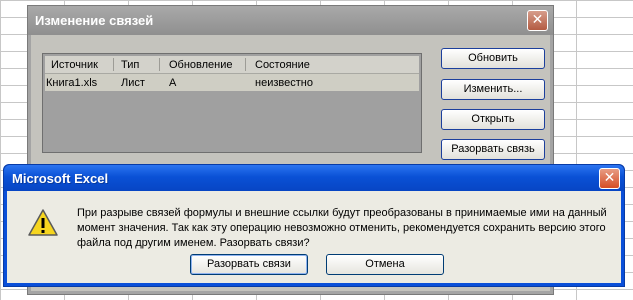  I want to click on warning-icon, so click(43, 222).